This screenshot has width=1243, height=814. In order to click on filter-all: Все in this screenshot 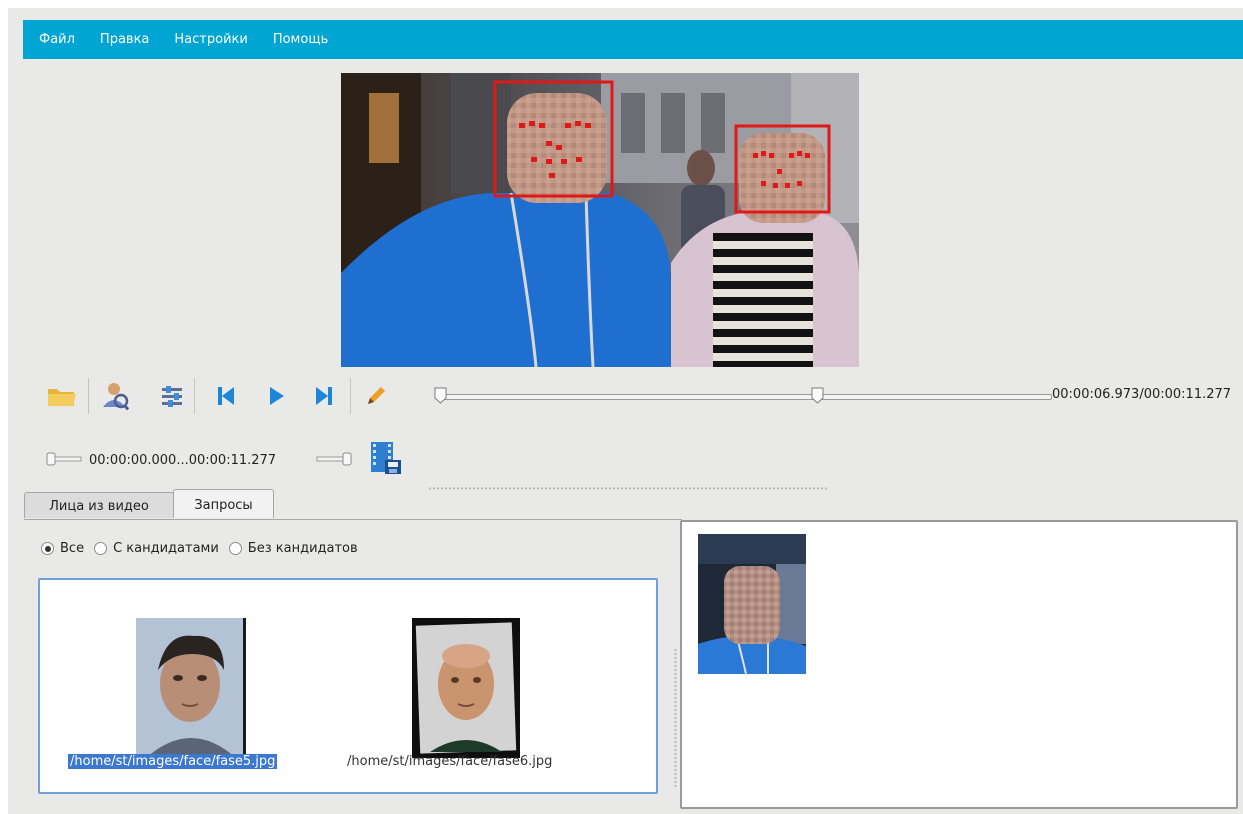, I will do `click(62, 548)`.